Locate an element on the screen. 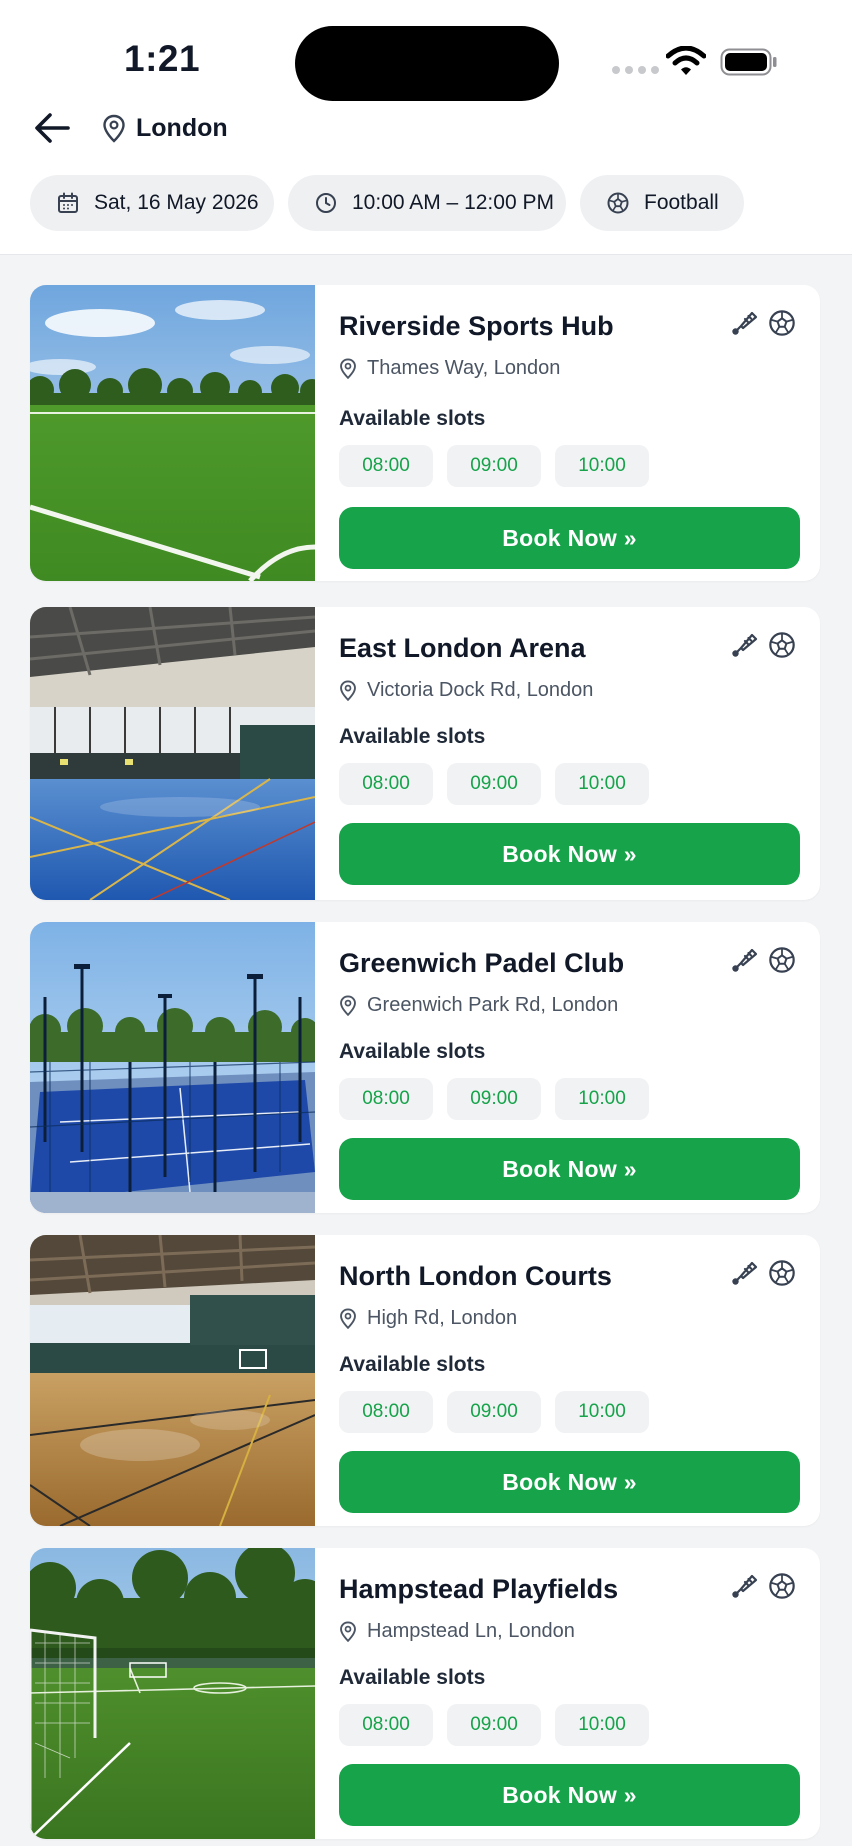  venue-address: Hampstead Ln, London is located at coordinates (471, 1631).